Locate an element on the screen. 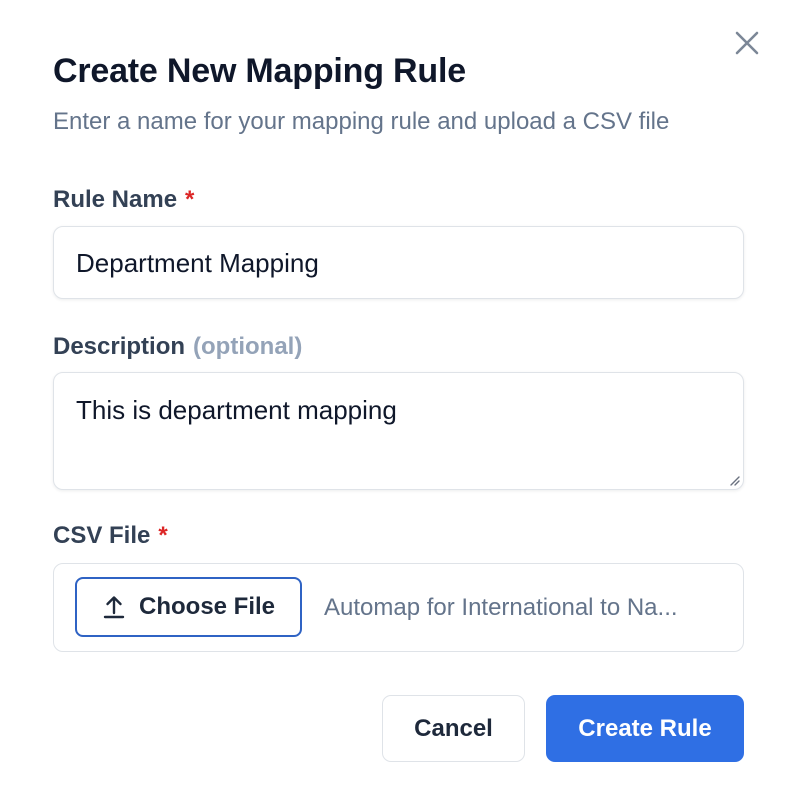  create-rule-button: Create Rule is located at coordinates (645, 728).